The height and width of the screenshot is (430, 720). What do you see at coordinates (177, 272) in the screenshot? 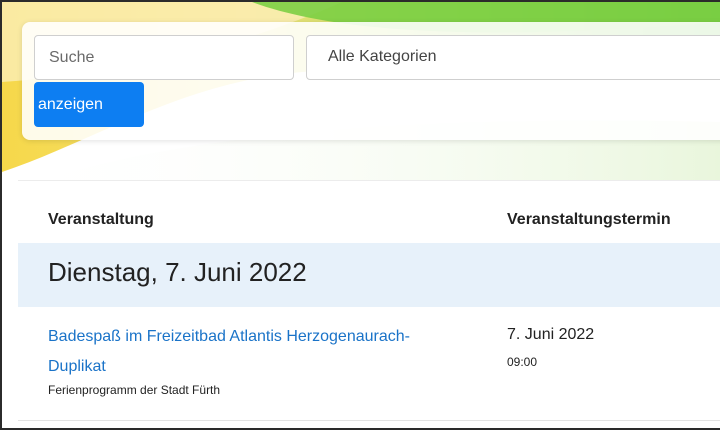
I see `day-heading: Dienstag, 7. Juni 2022` at bounding box center [177, 272].